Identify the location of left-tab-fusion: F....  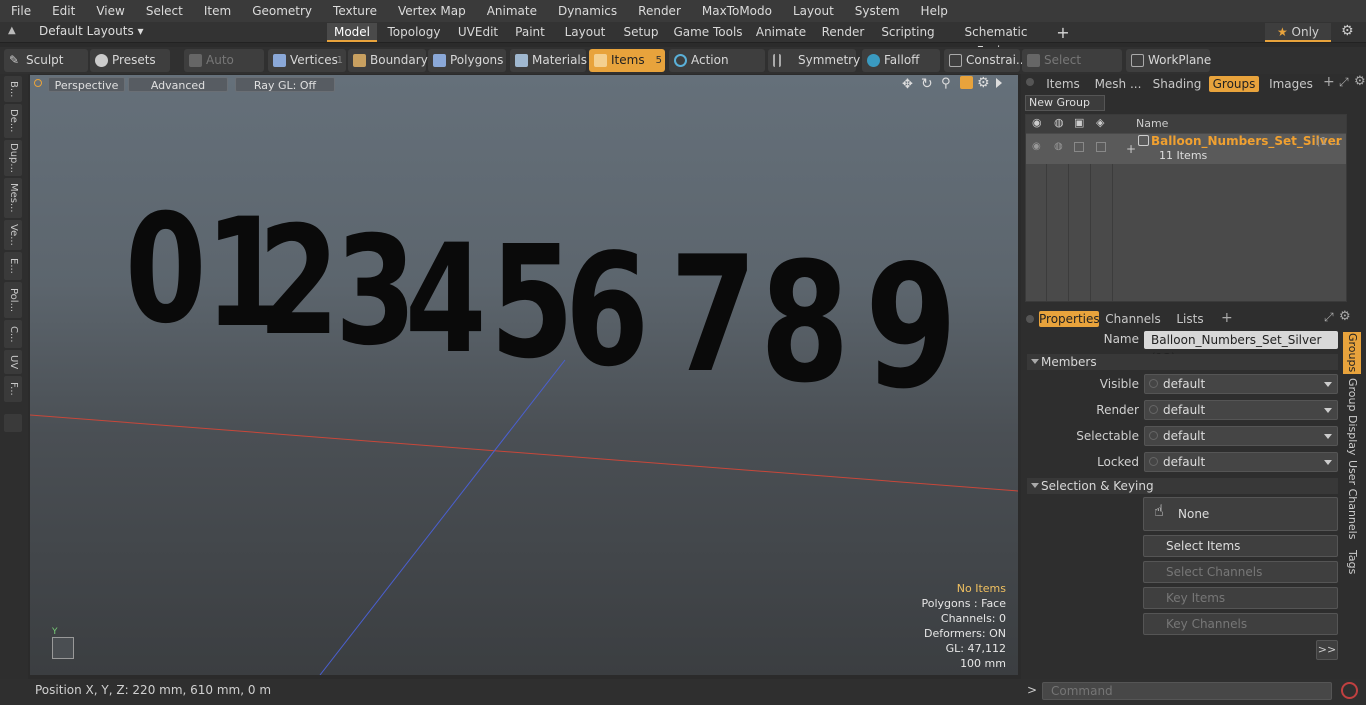
(13, 389).